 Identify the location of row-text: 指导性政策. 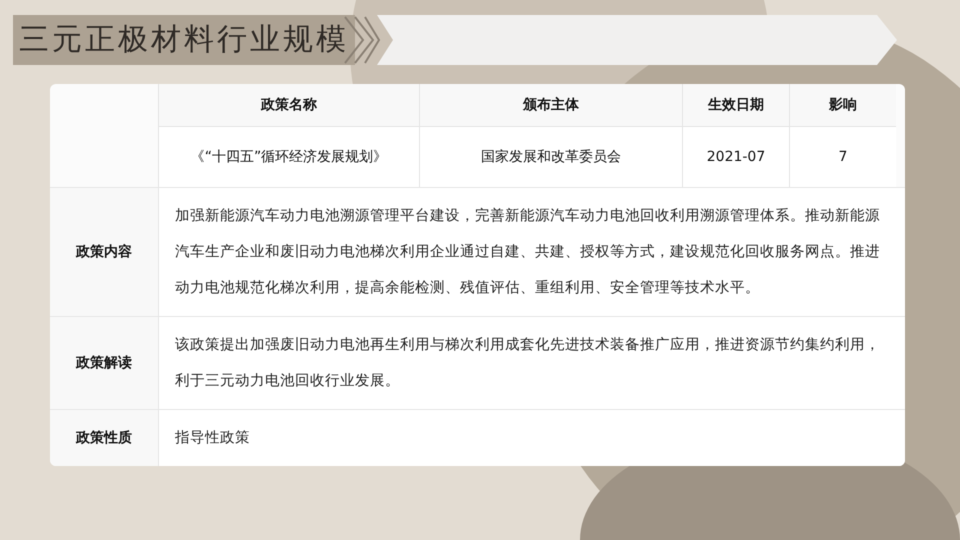
(531, 438).